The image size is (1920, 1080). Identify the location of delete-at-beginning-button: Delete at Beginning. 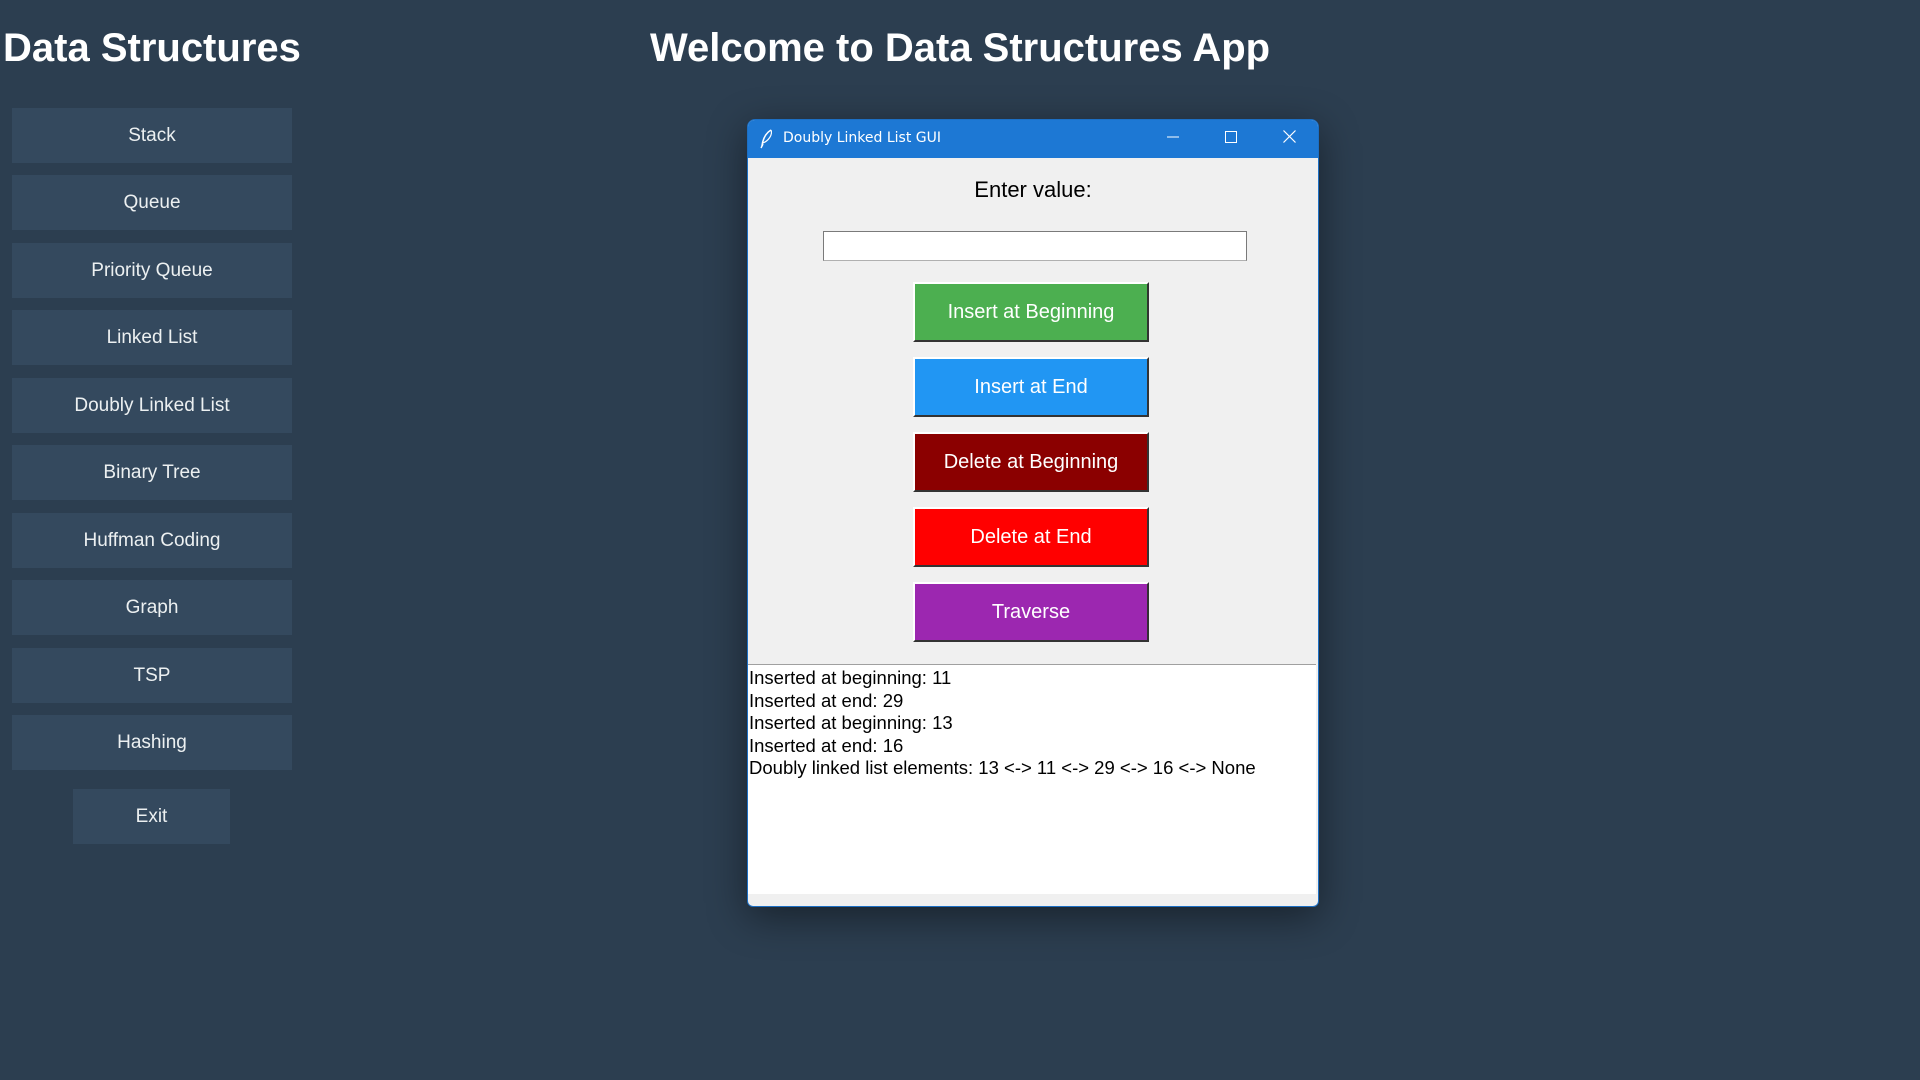
(1031, 462).